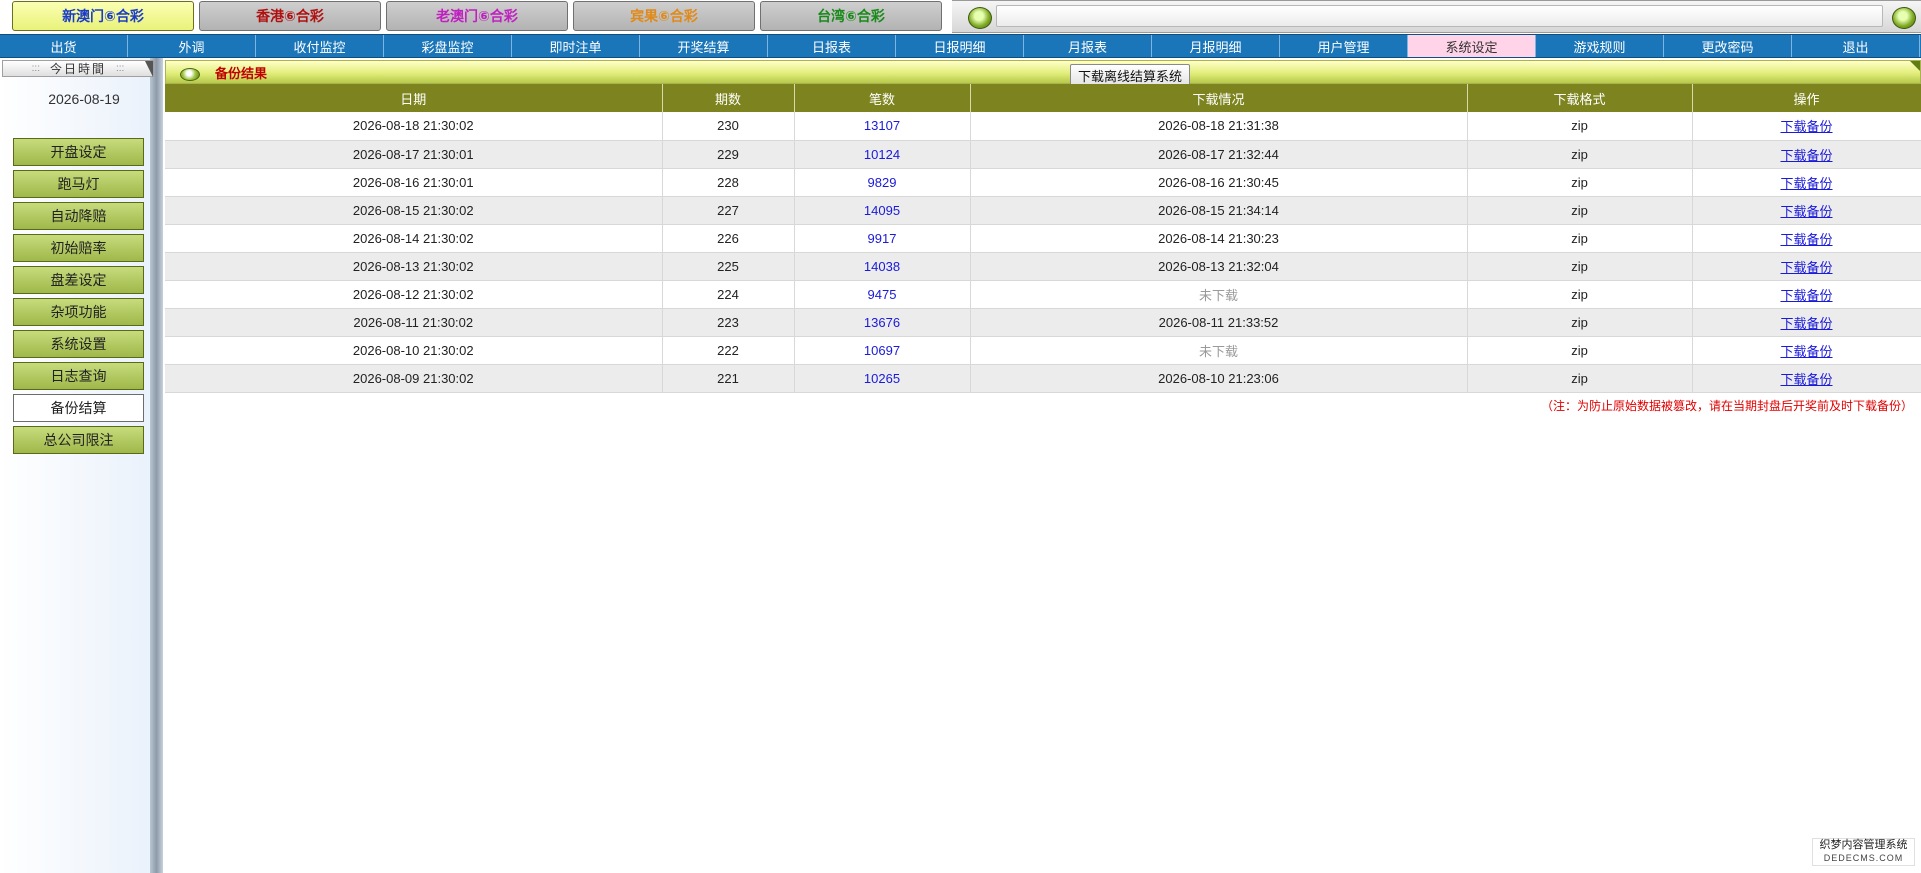 The width and height of the screenshot is (1921, 873). I want to click on cell-count: 10697, so click(882, 350).